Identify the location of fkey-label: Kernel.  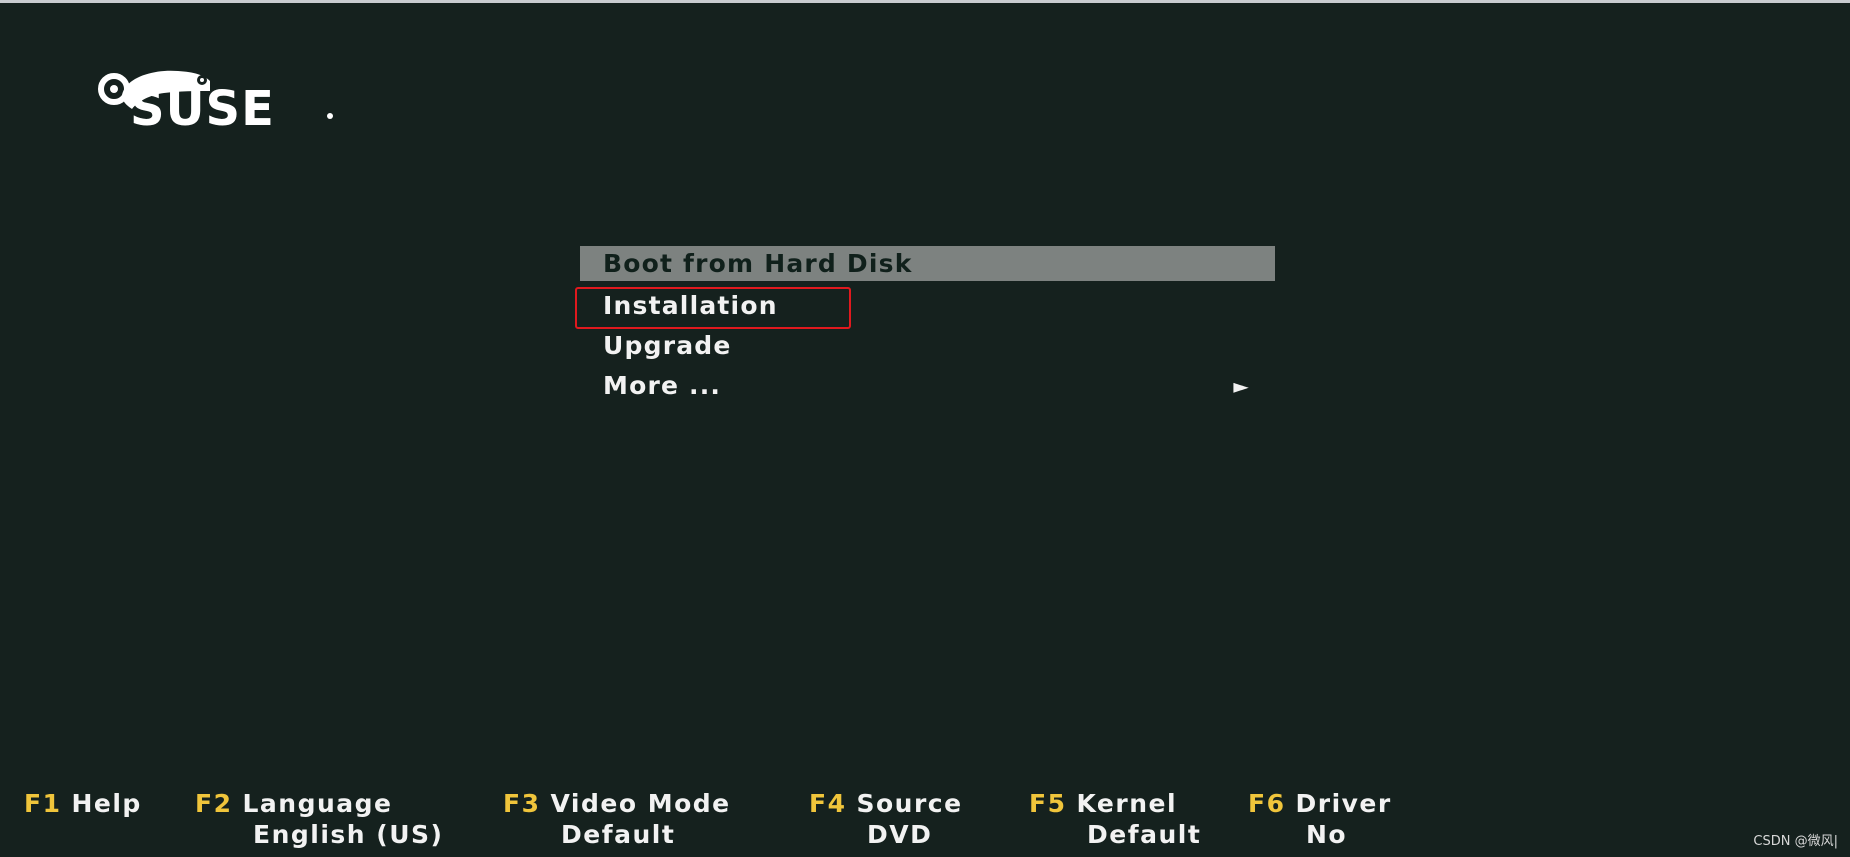
(1127, 803).